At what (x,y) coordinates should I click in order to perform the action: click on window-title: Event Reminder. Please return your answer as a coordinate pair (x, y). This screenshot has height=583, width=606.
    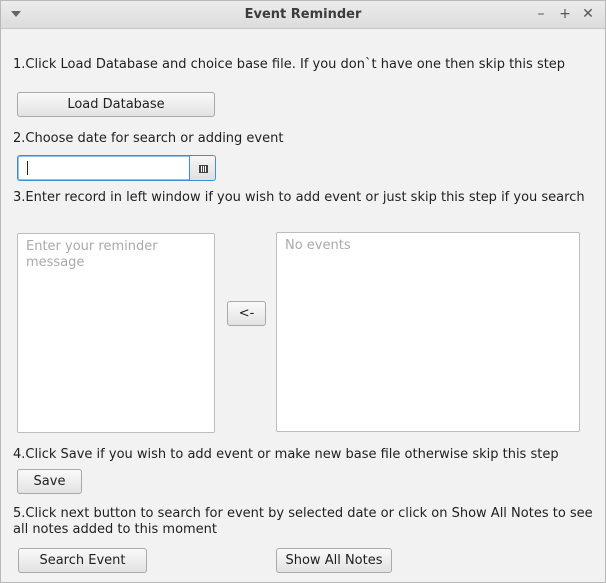
    Looking at the image, I should click on (303, 14).